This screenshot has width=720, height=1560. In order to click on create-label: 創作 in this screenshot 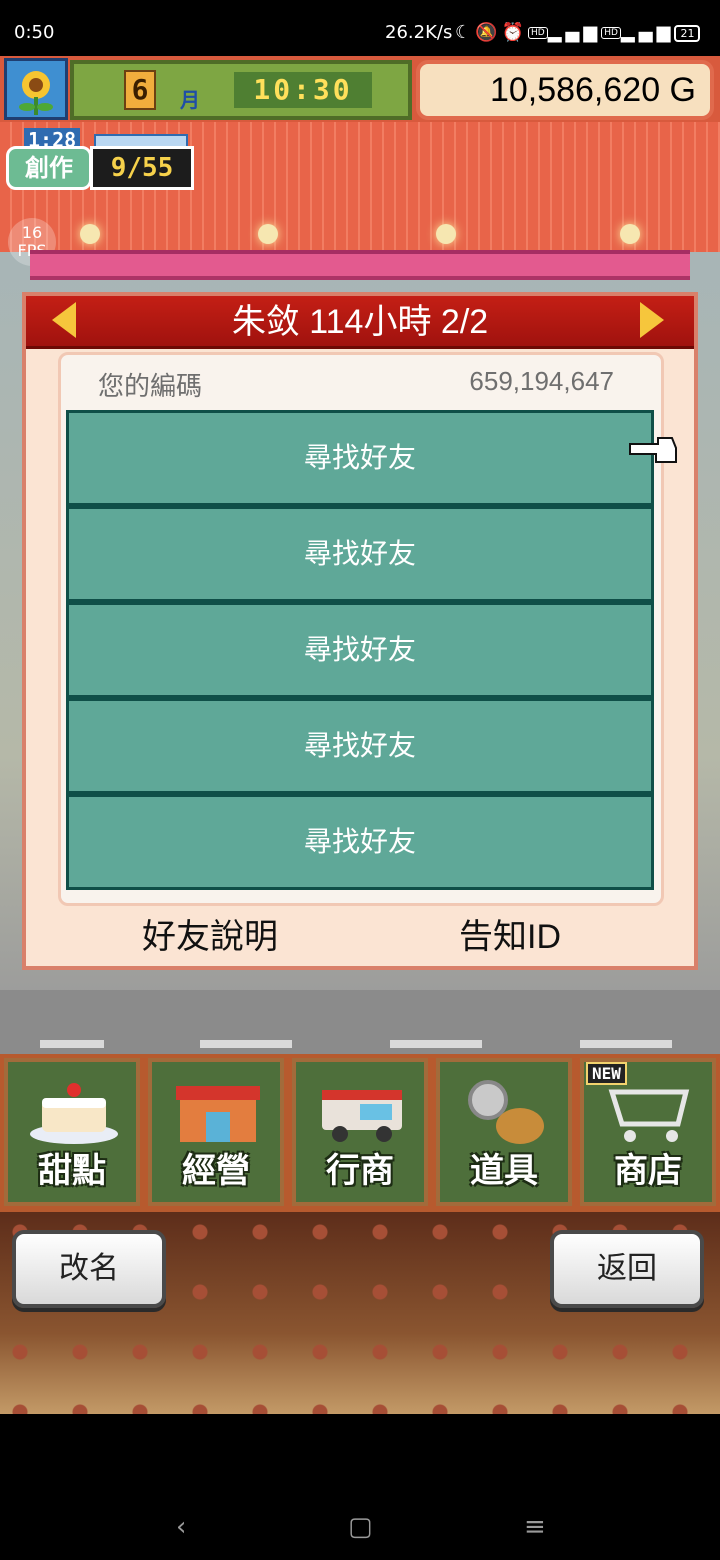, I will do `click(49, 168)`.